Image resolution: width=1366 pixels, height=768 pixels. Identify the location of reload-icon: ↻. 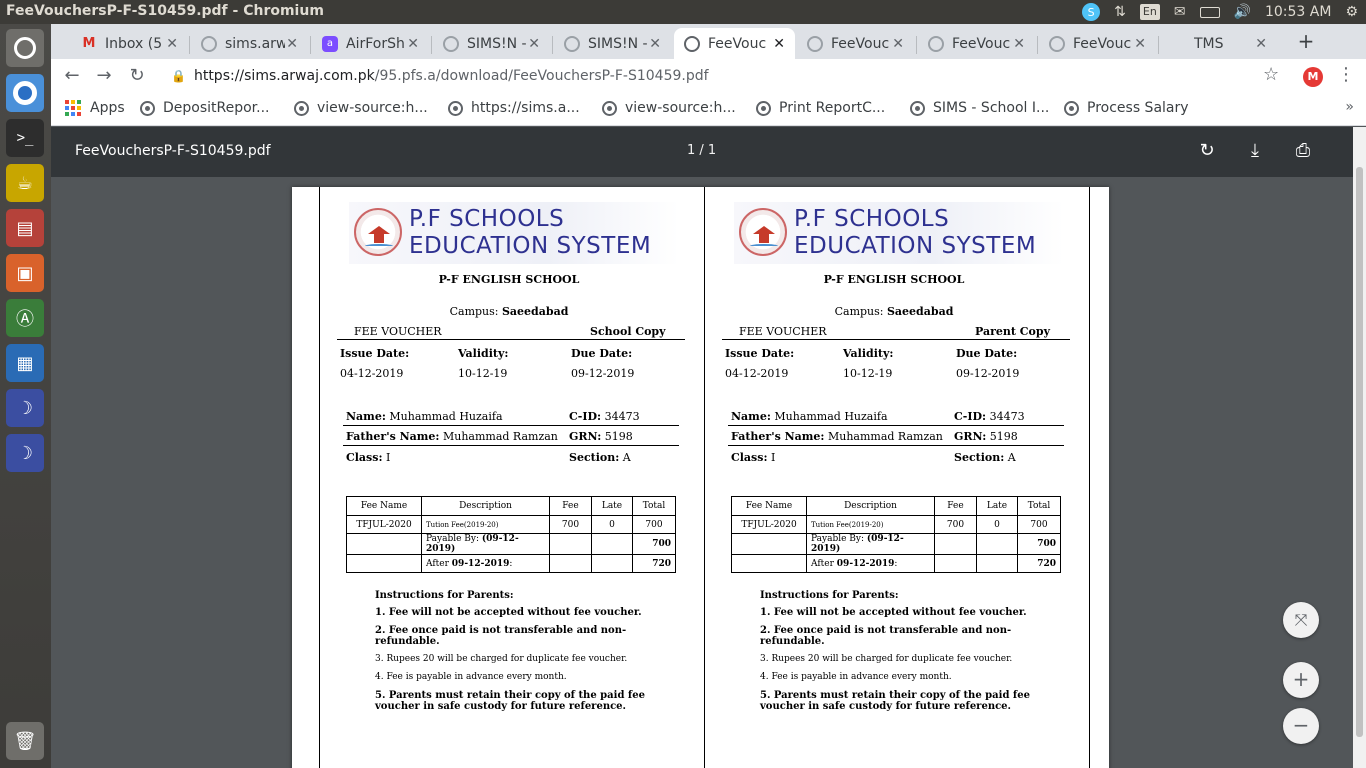
(137, 75).